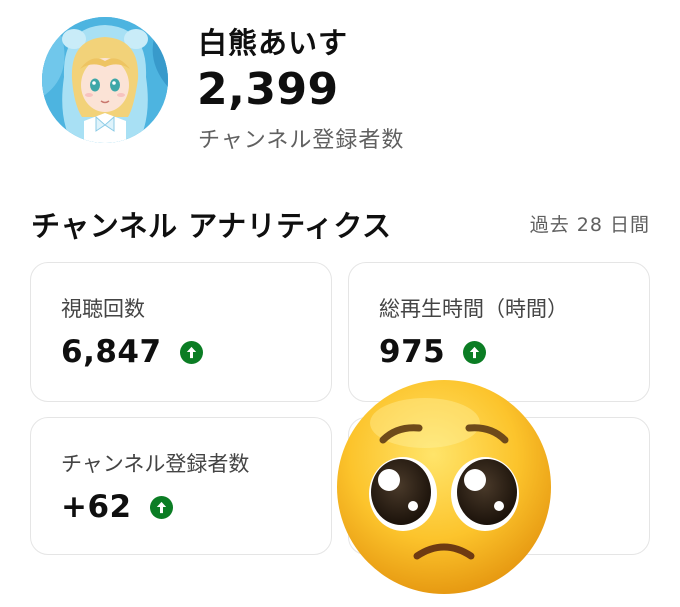  I want to click on stat-card-subscribers: チャンネル登録者数 +62, so click(181, 486).